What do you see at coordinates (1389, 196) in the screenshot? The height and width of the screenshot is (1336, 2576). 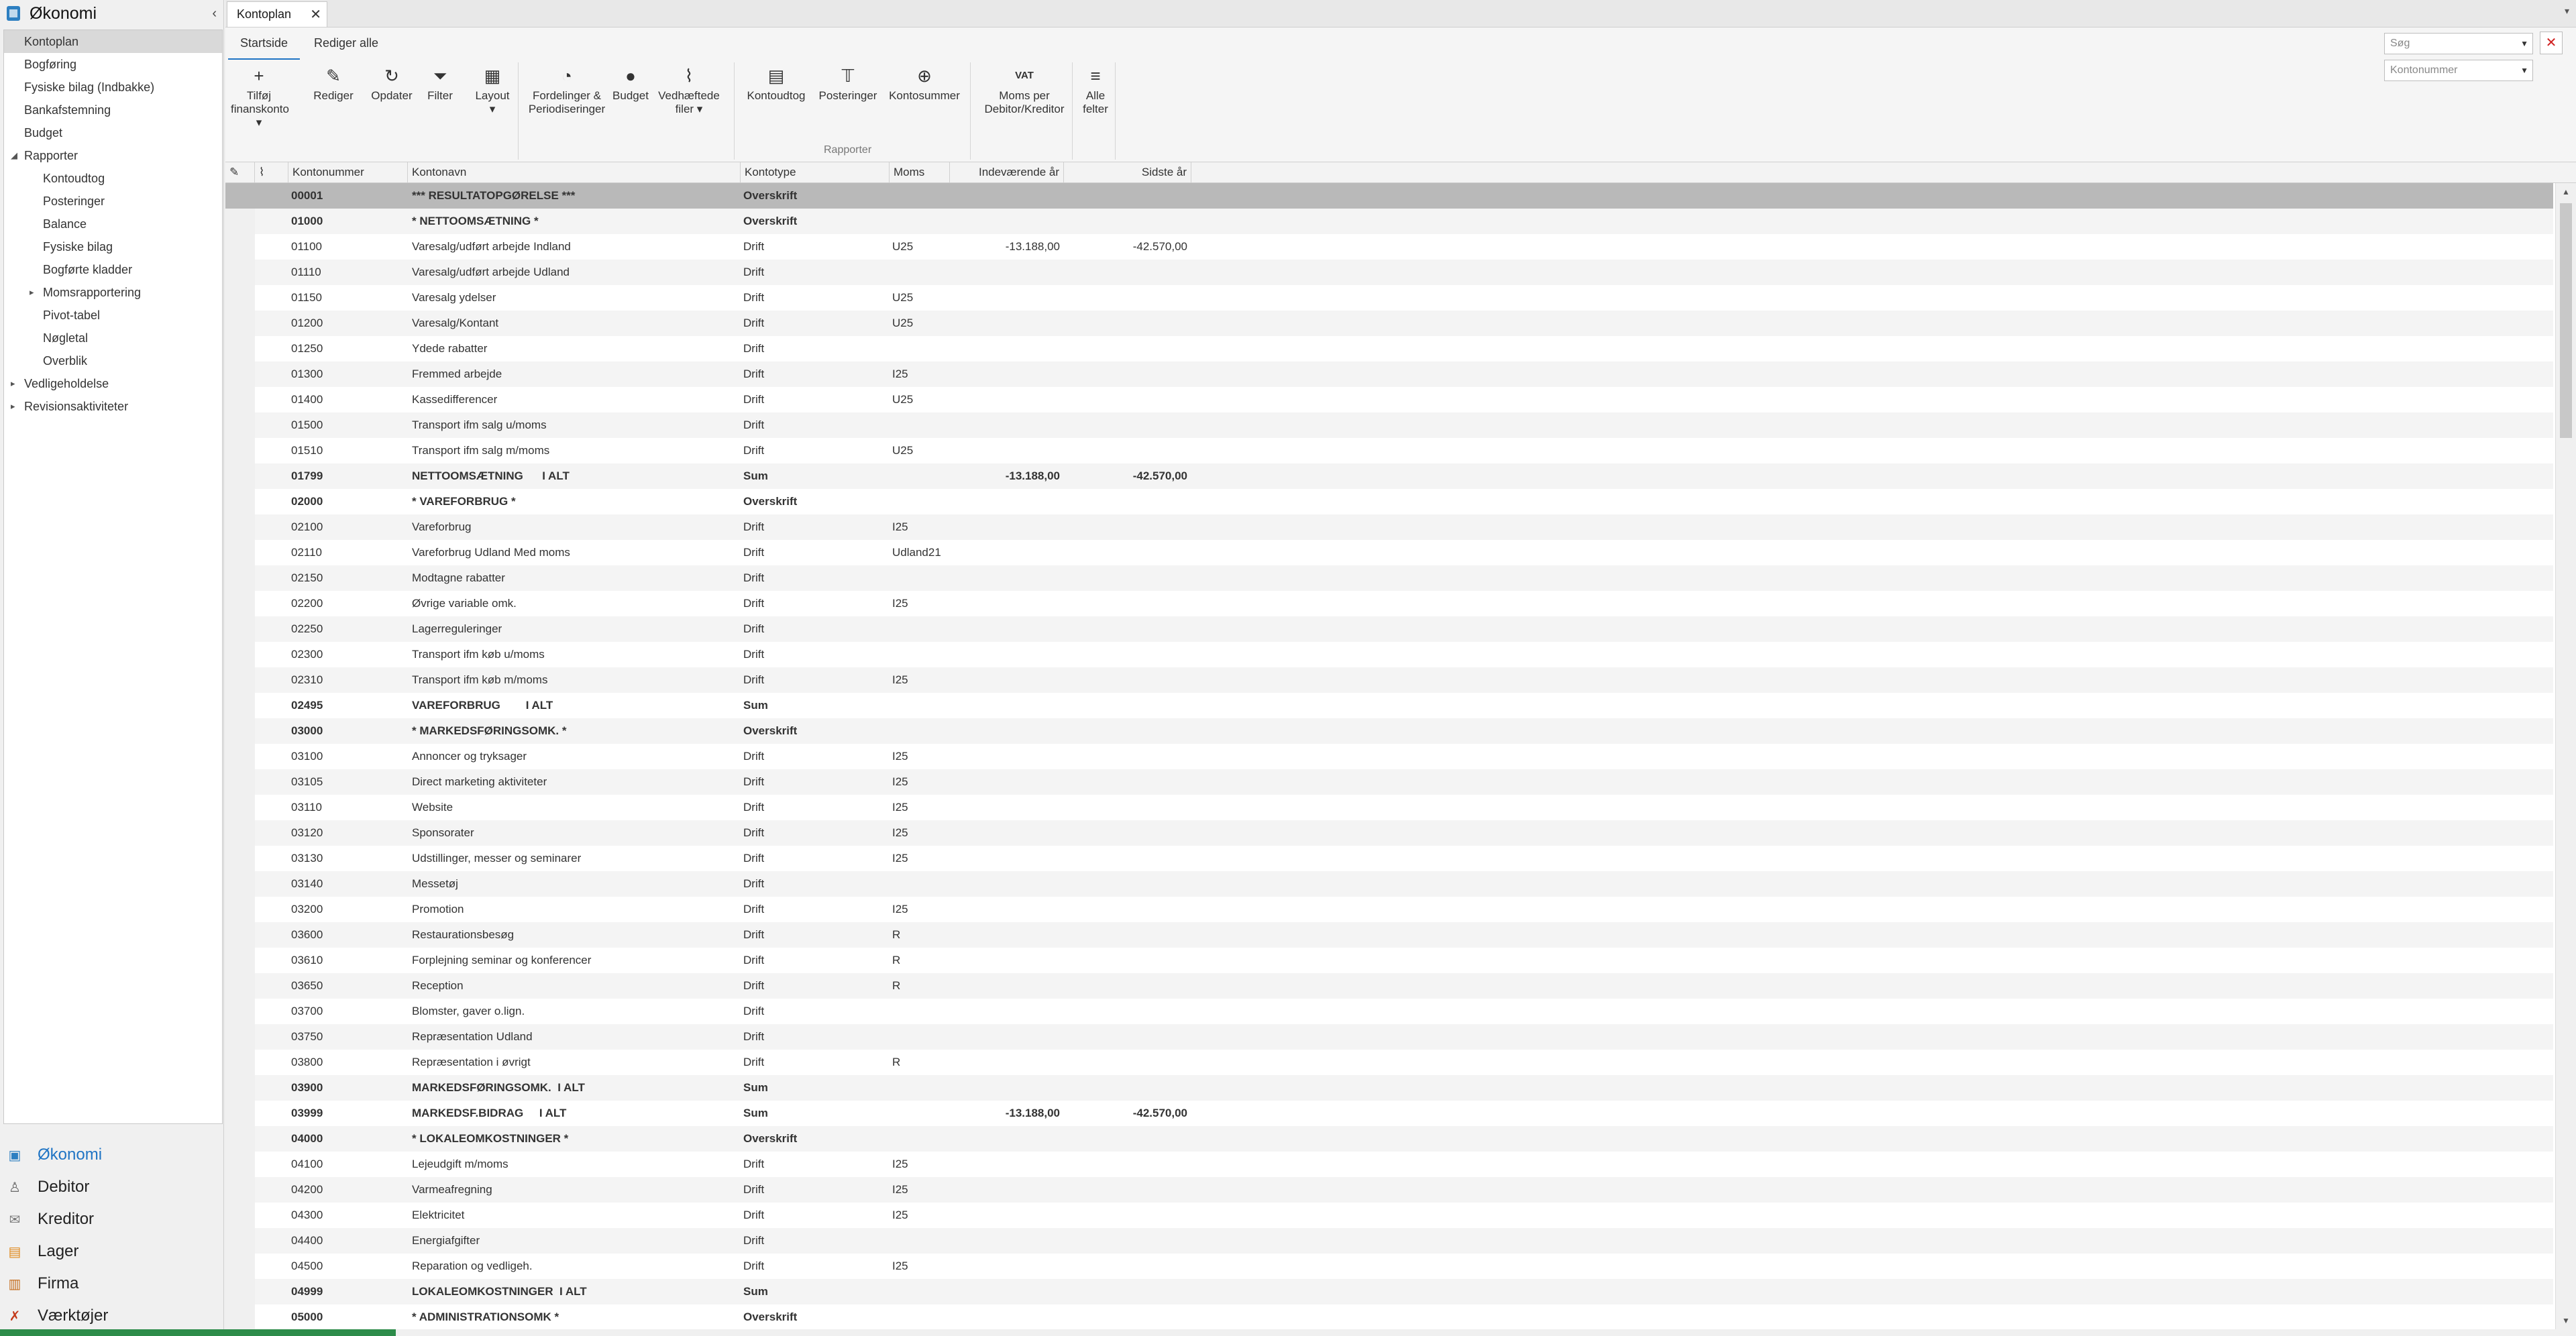 I see `table-row: 00001 *** RESULTATOPGØRELSE *** Overskrift` at bounding box center [1389, 196].